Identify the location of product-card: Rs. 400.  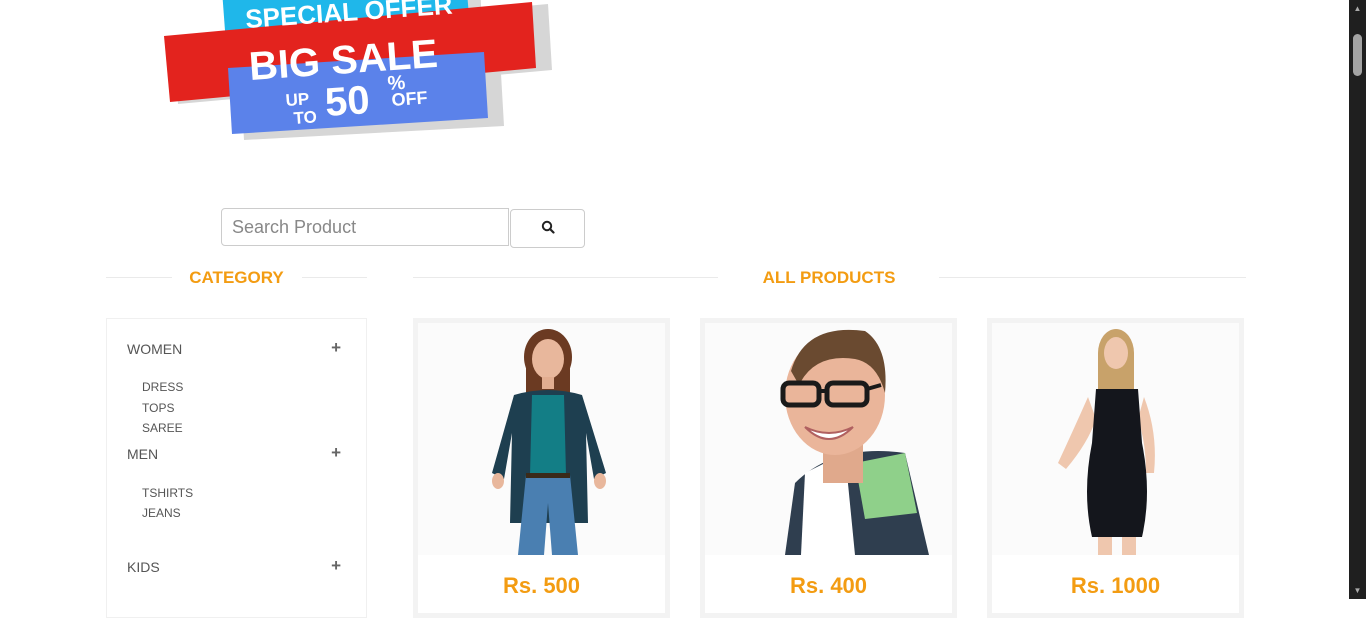
(828, 468).